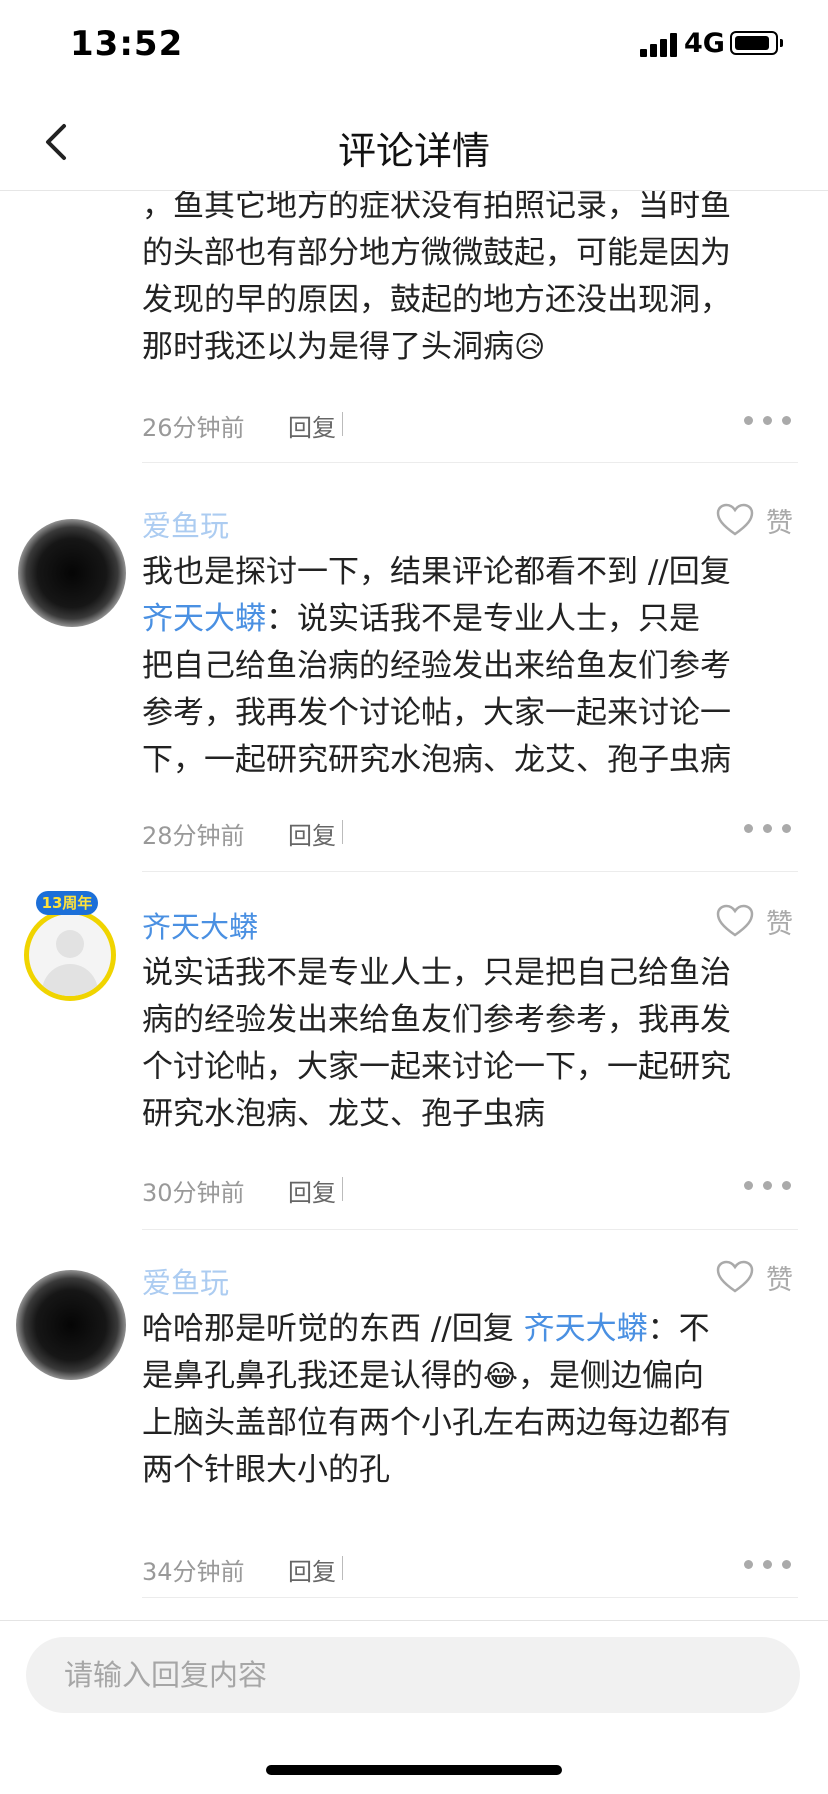  Describe the element at coordinates (704, 43) in the screenshot. I see `network-label: 4G` at that location.